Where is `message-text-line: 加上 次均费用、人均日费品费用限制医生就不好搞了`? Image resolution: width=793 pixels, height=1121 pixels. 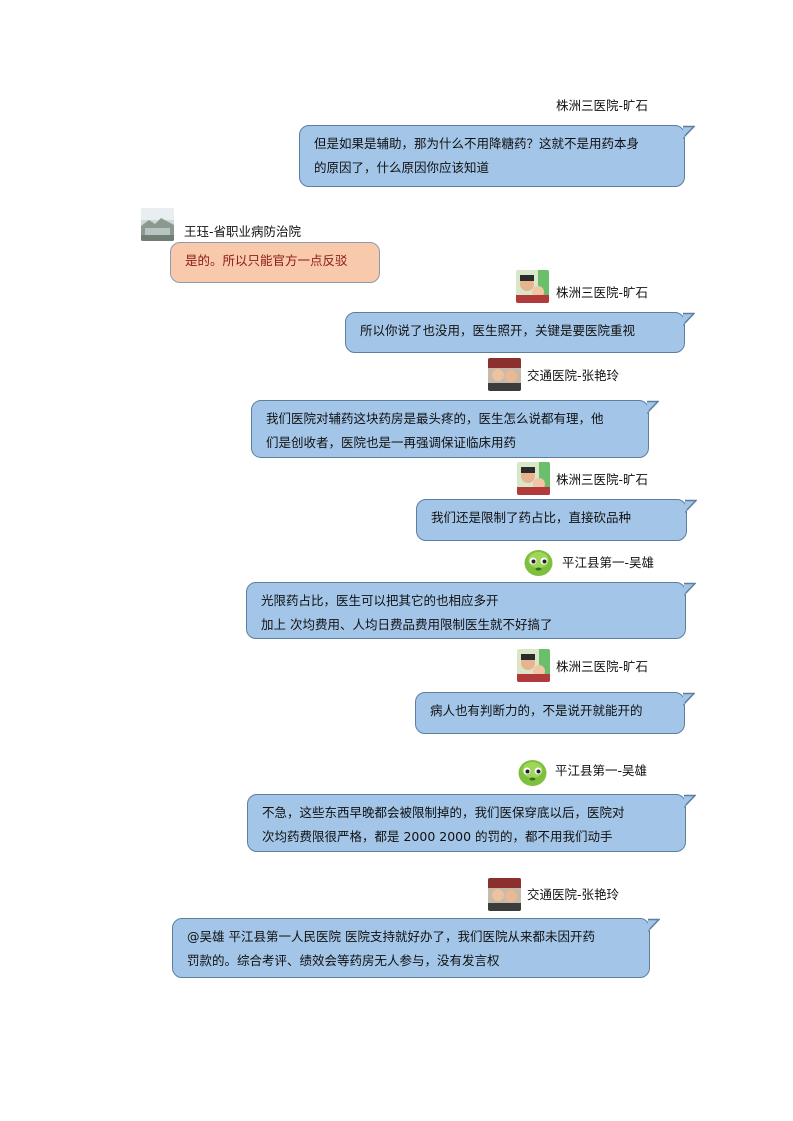 message-text-line: 加上 次均费用、人均日费品费用限制医生就不好搞了 is located at coordinates (407, 624).